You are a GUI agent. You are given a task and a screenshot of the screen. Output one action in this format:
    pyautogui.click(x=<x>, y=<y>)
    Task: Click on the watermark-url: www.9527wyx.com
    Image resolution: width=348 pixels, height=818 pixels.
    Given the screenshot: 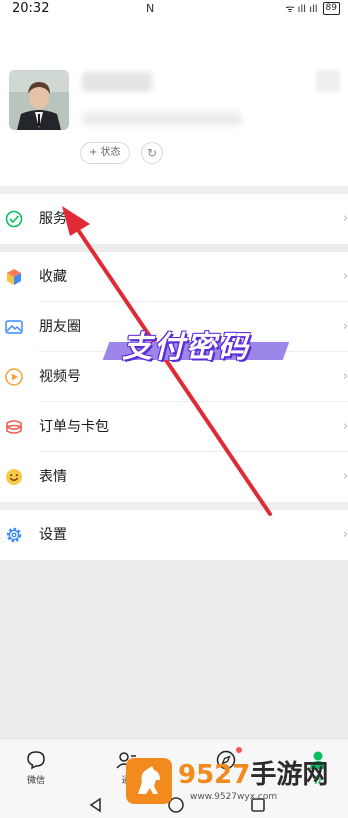 What is the action you would take?
    pyautogui.click(x=234, y=797)
    